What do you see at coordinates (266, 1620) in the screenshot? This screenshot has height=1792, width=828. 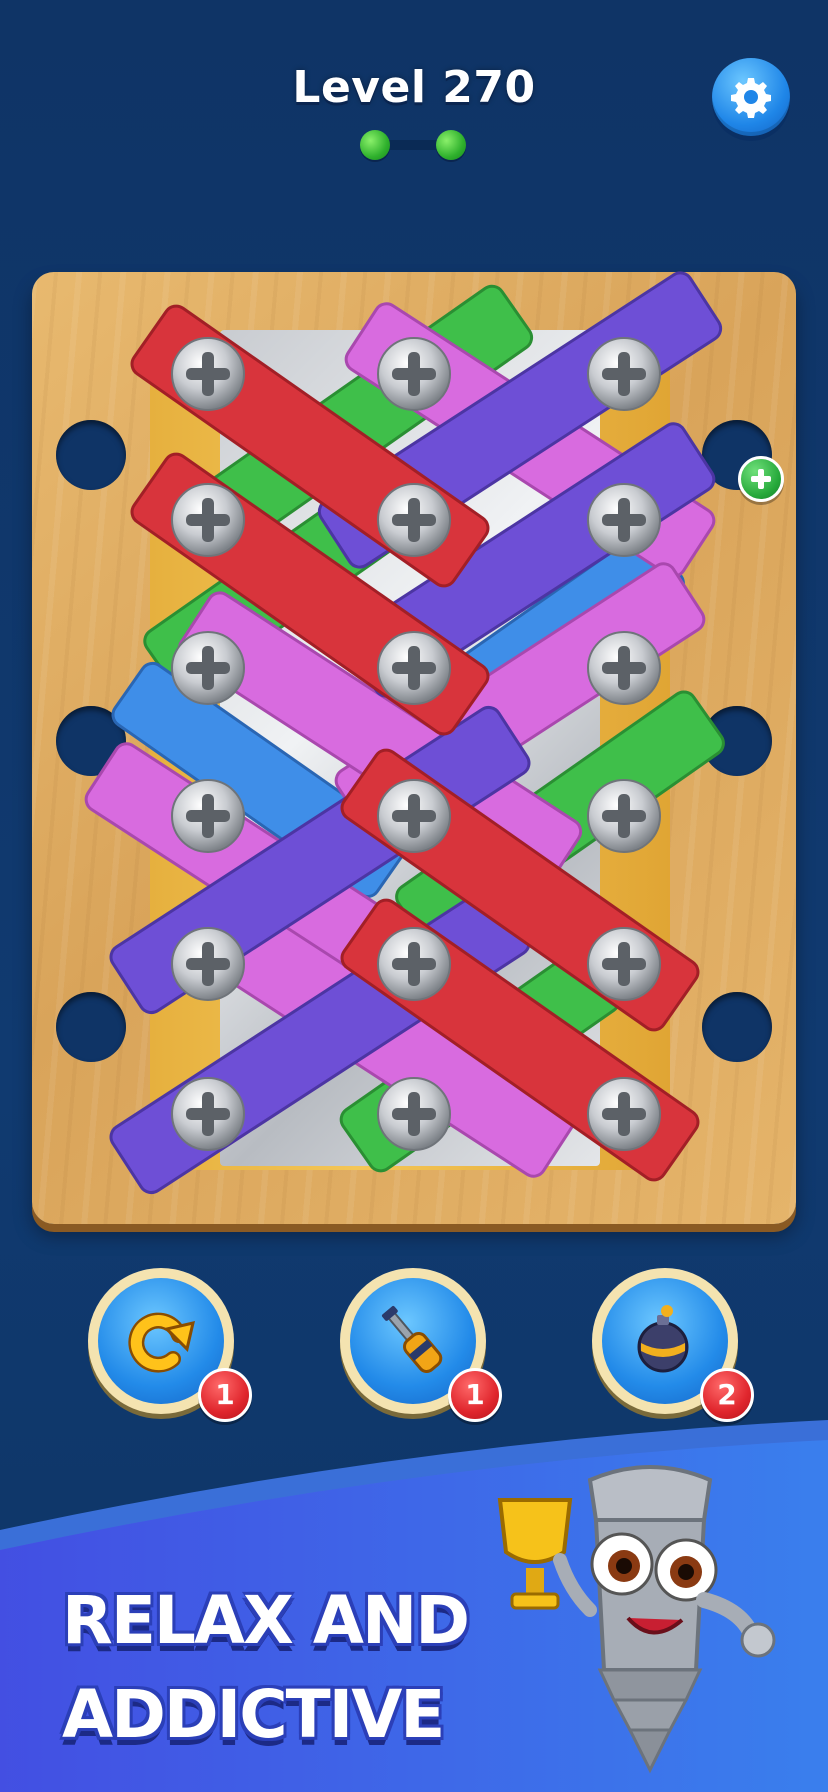 I see `promo-tagline-line1: RELAX AND` at bounding box center [266, 1620].